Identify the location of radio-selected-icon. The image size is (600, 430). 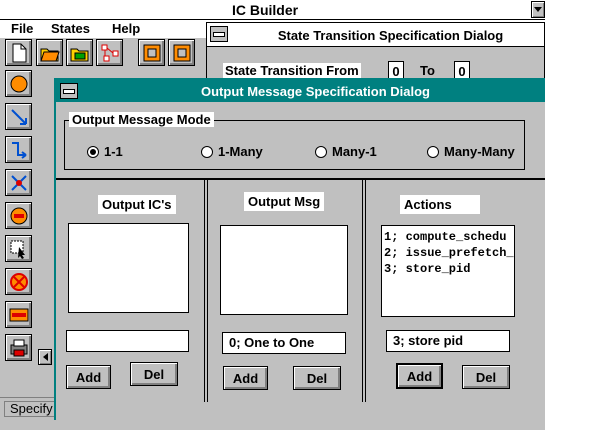
(93, 151).